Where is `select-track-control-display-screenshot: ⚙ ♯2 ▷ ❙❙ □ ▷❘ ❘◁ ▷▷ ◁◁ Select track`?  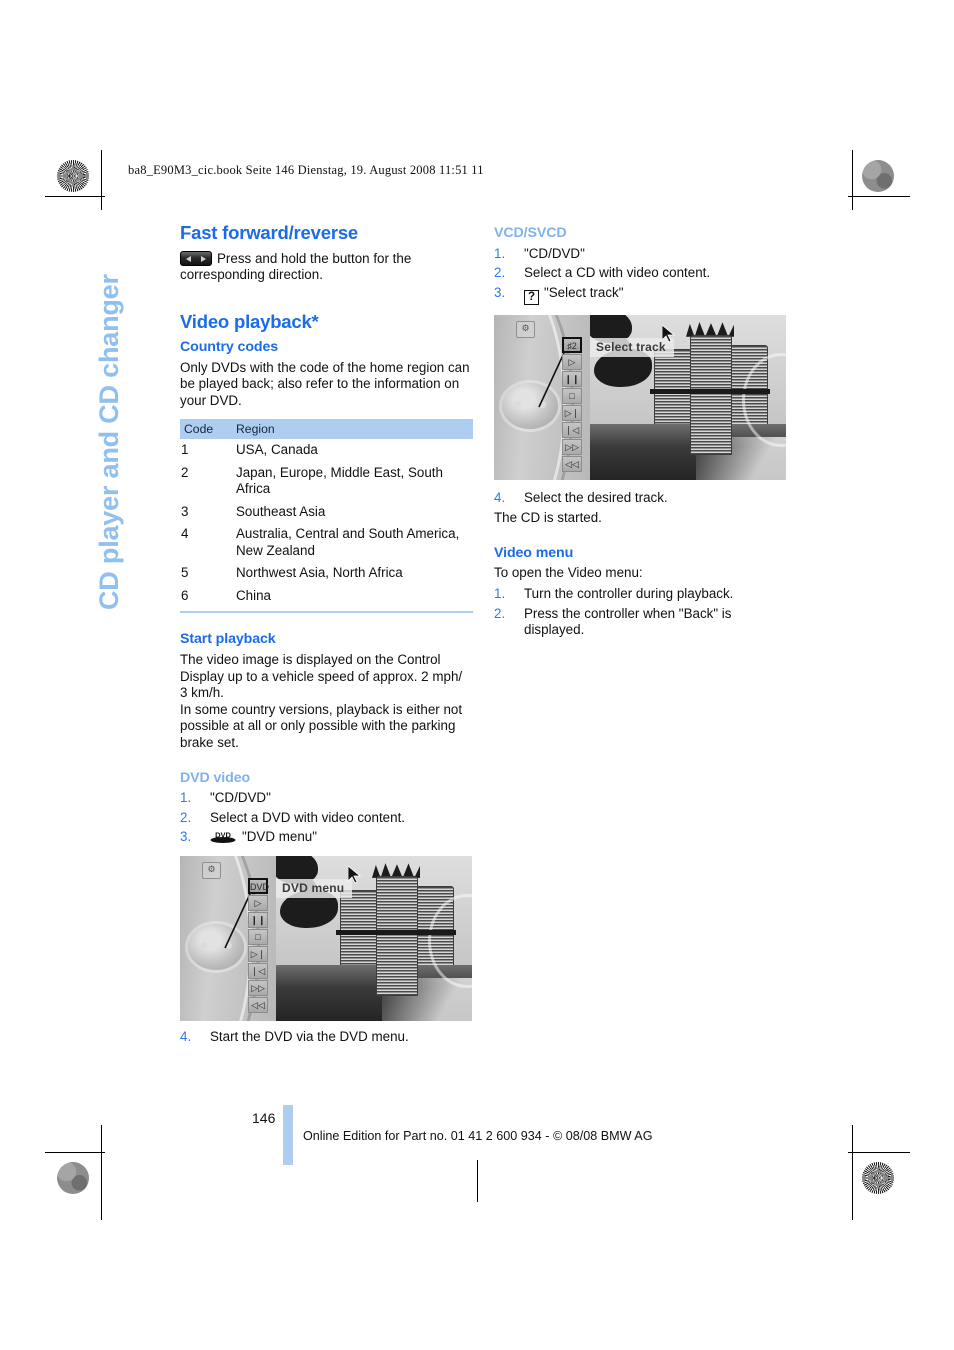
select-track-control-display-screenshot: ⚙ ♯2 ▷ ❙❙ □ ▷❘ ❘◁ ▷▷ ◁◁ Select track is located at coordinates (640, 397).